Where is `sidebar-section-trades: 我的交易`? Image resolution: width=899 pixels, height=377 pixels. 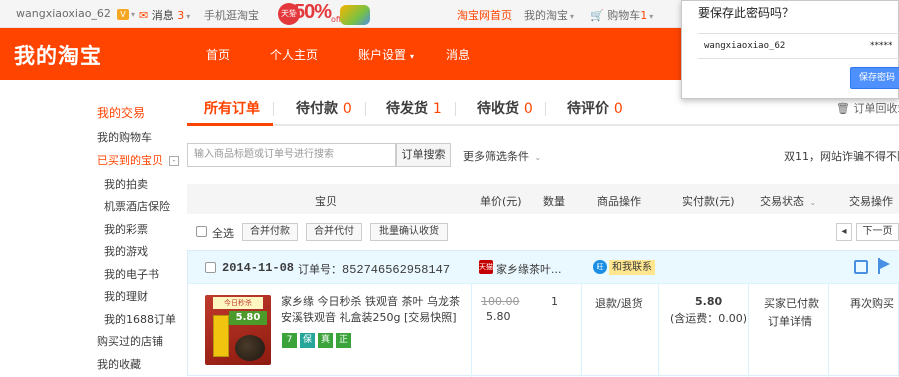 sidebar-section-trades: 我的交易 is located at coordinates (121, 112).